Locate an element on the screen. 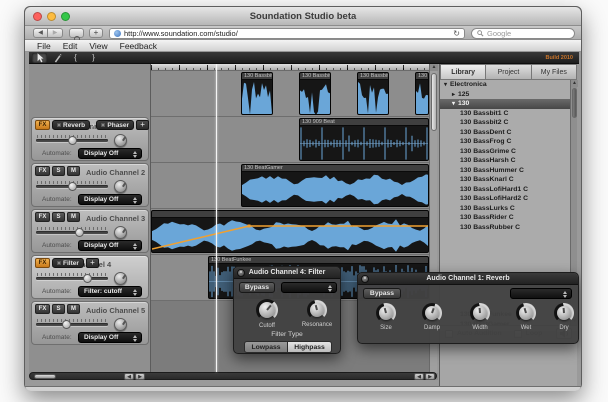  tab-library: Library is located at coordinates (463, 72).